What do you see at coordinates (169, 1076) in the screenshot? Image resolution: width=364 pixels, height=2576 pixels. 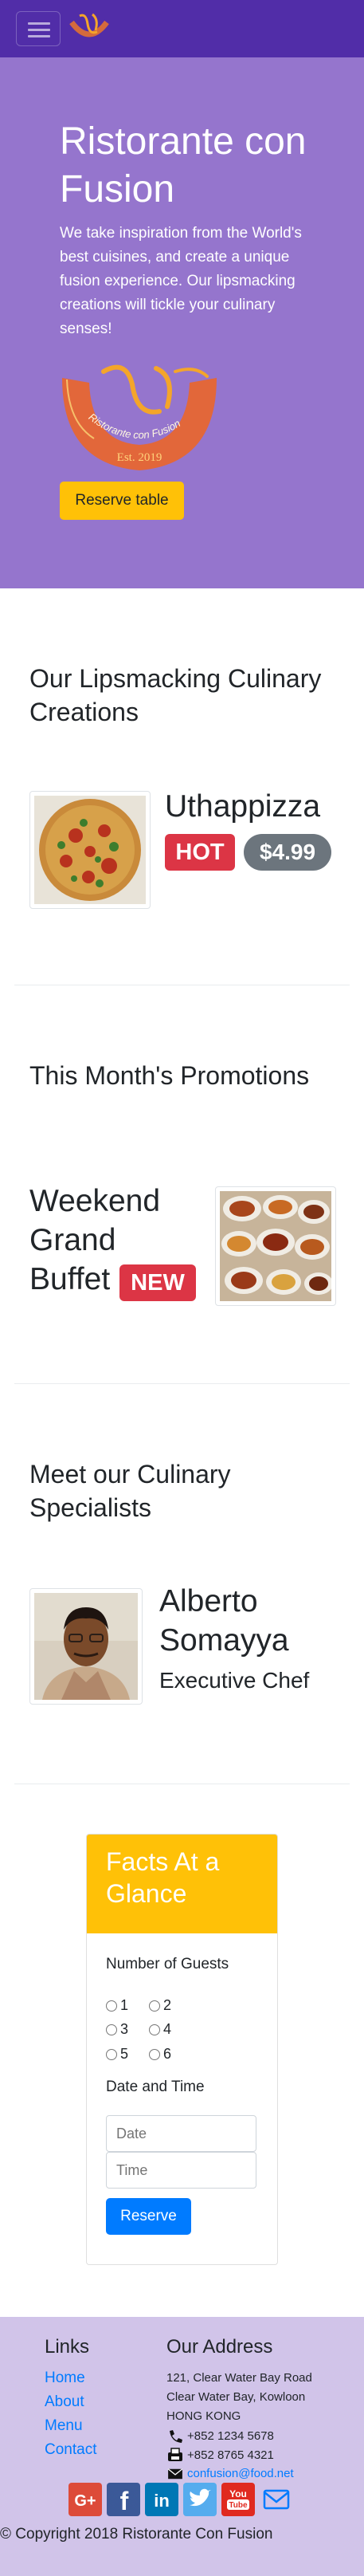 I see `promotion-section-title: This Month's Promotions` at bounding box center [169, 1076].